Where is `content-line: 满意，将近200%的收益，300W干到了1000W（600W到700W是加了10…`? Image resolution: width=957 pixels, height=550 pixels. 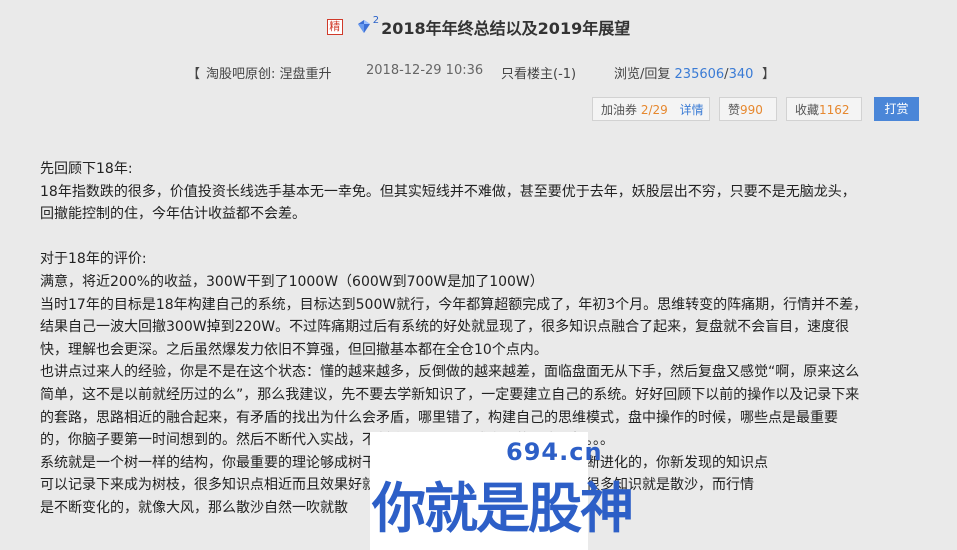 content-line: 满意，将近200%的收益，300W干到了1000W（600W到700W是加了10… is located at coordinates (292, 281).